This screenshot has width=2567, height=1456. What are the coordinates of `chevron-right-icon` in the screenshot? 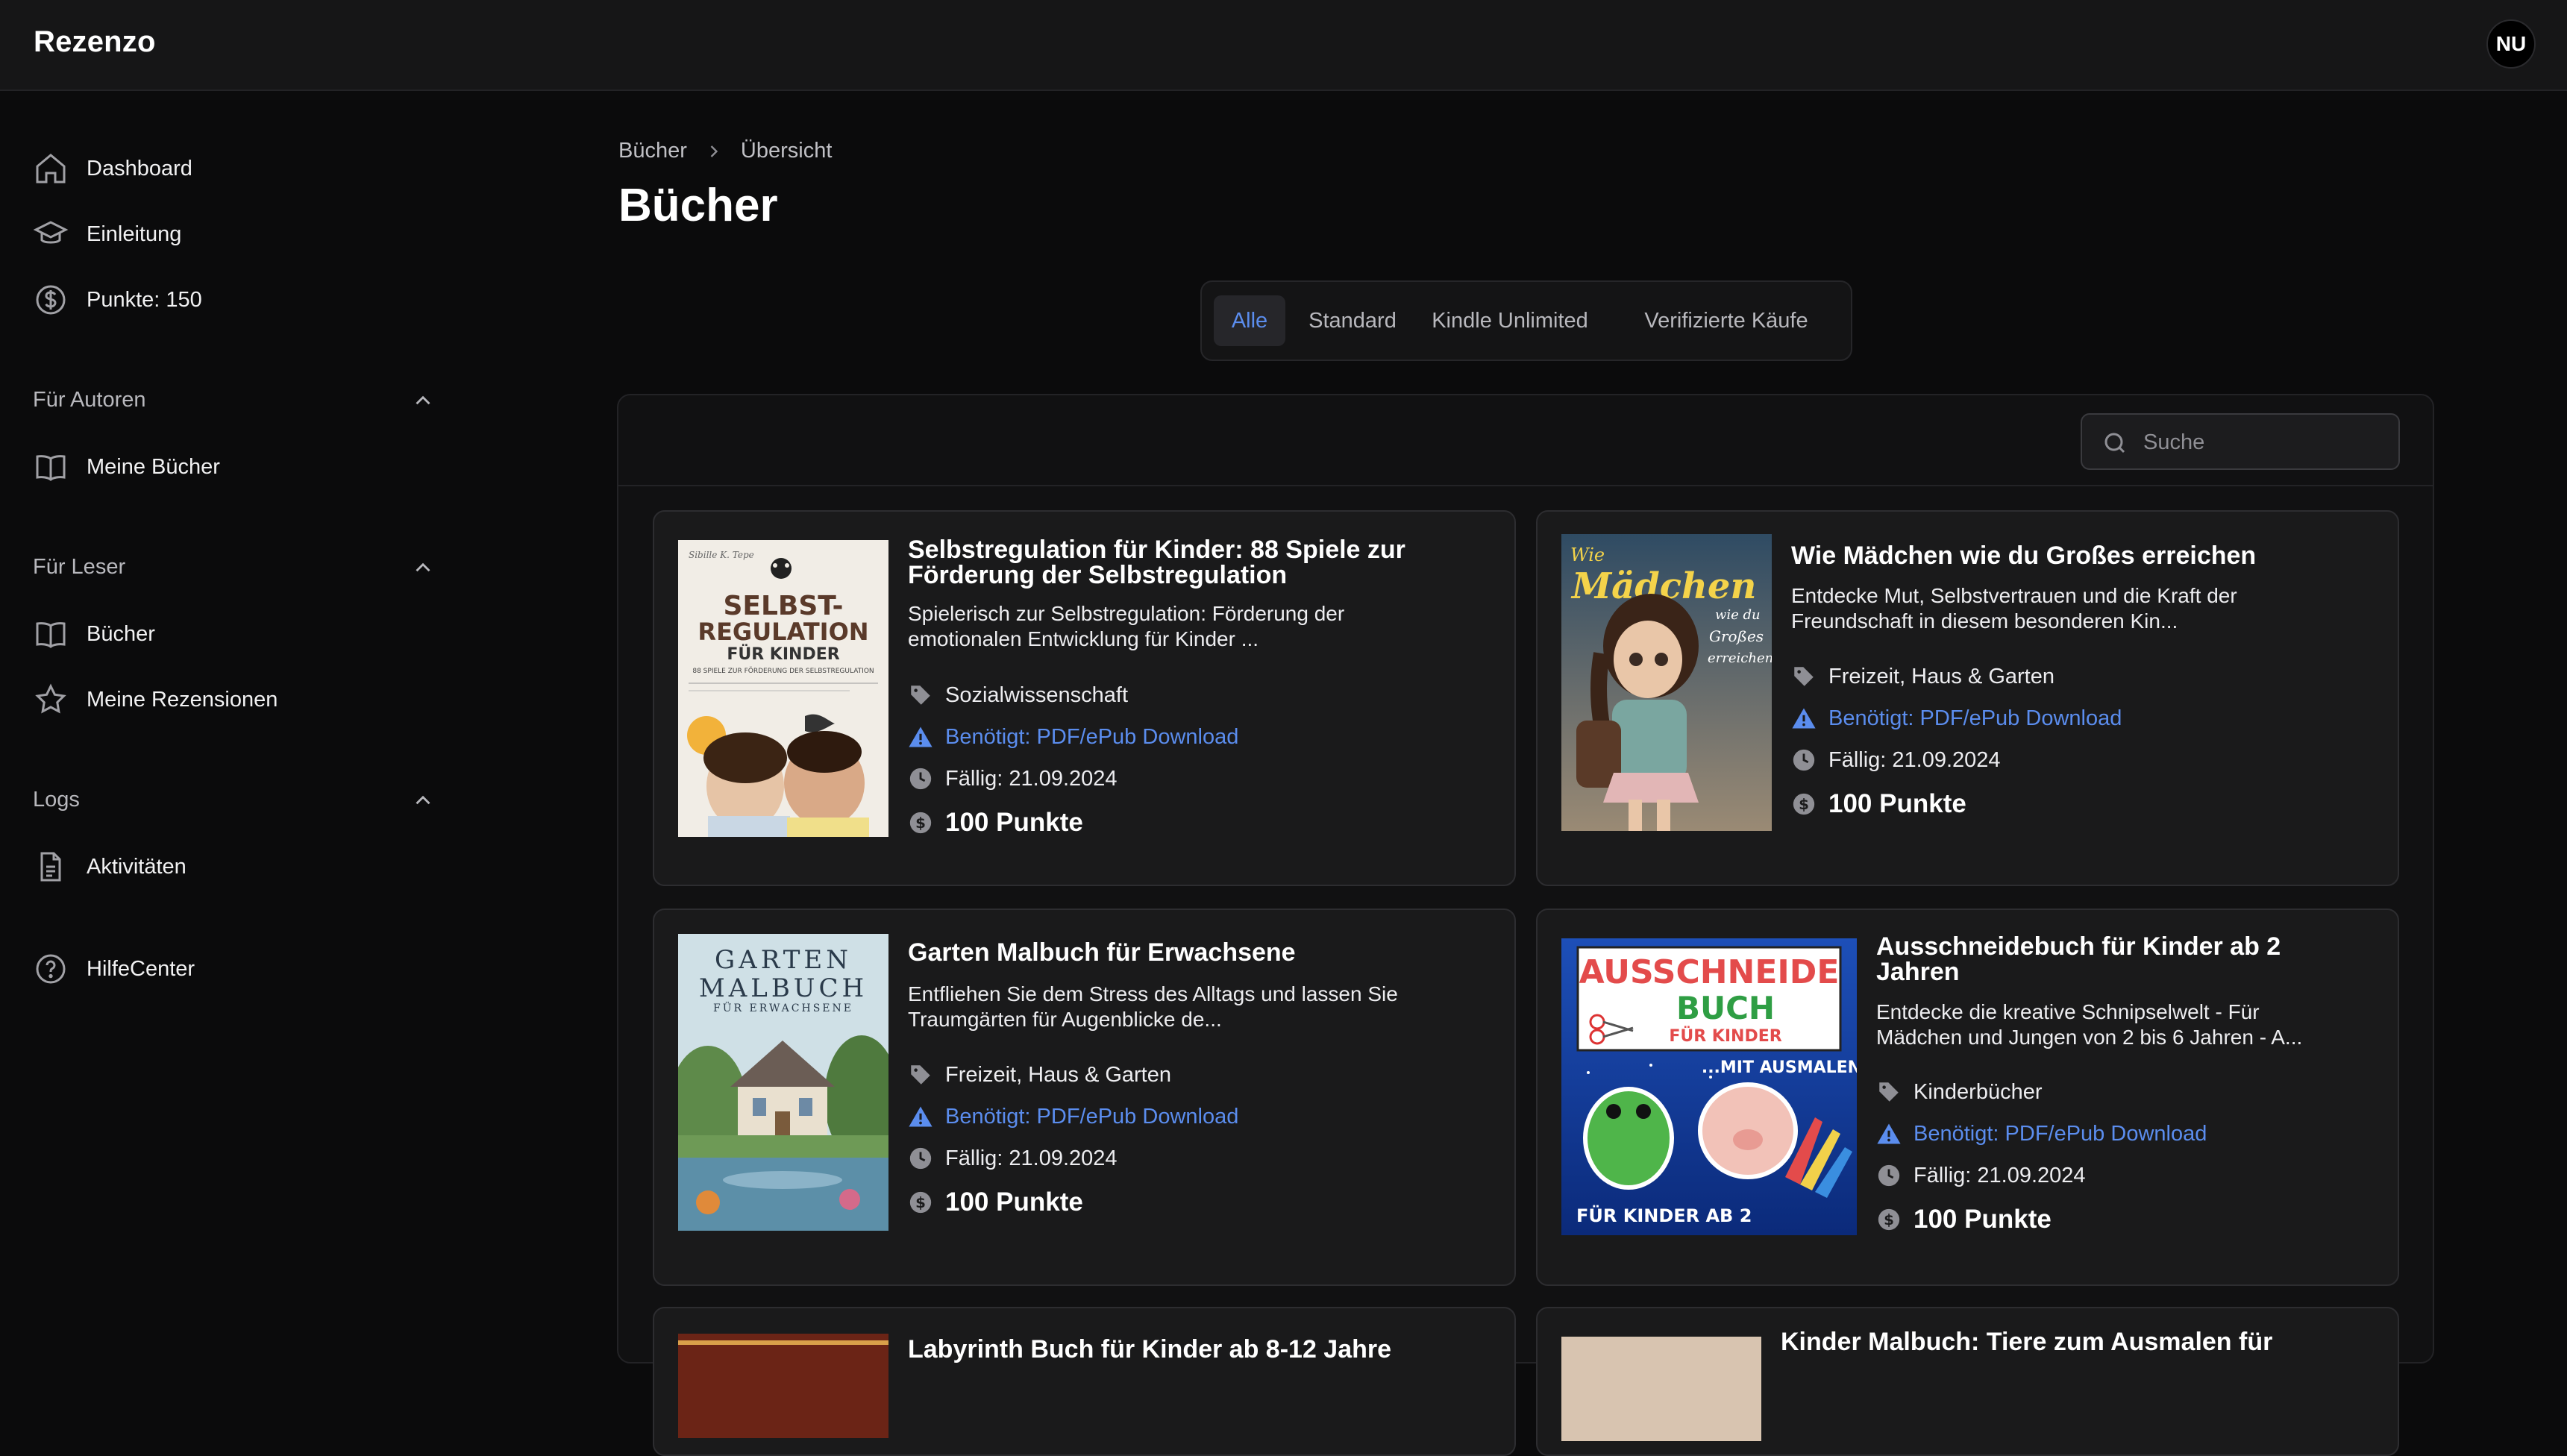 It's located at (714, 151).